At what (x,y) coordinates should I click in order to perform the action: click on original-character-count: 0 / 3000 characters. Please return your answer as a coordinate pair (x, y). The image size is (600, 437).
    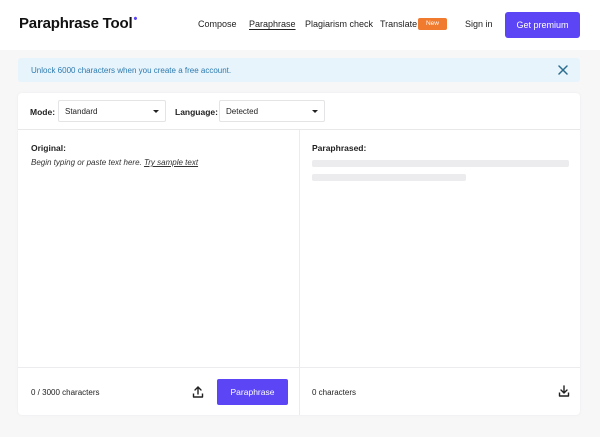
    Looking at the image, I should click on (65, 392).